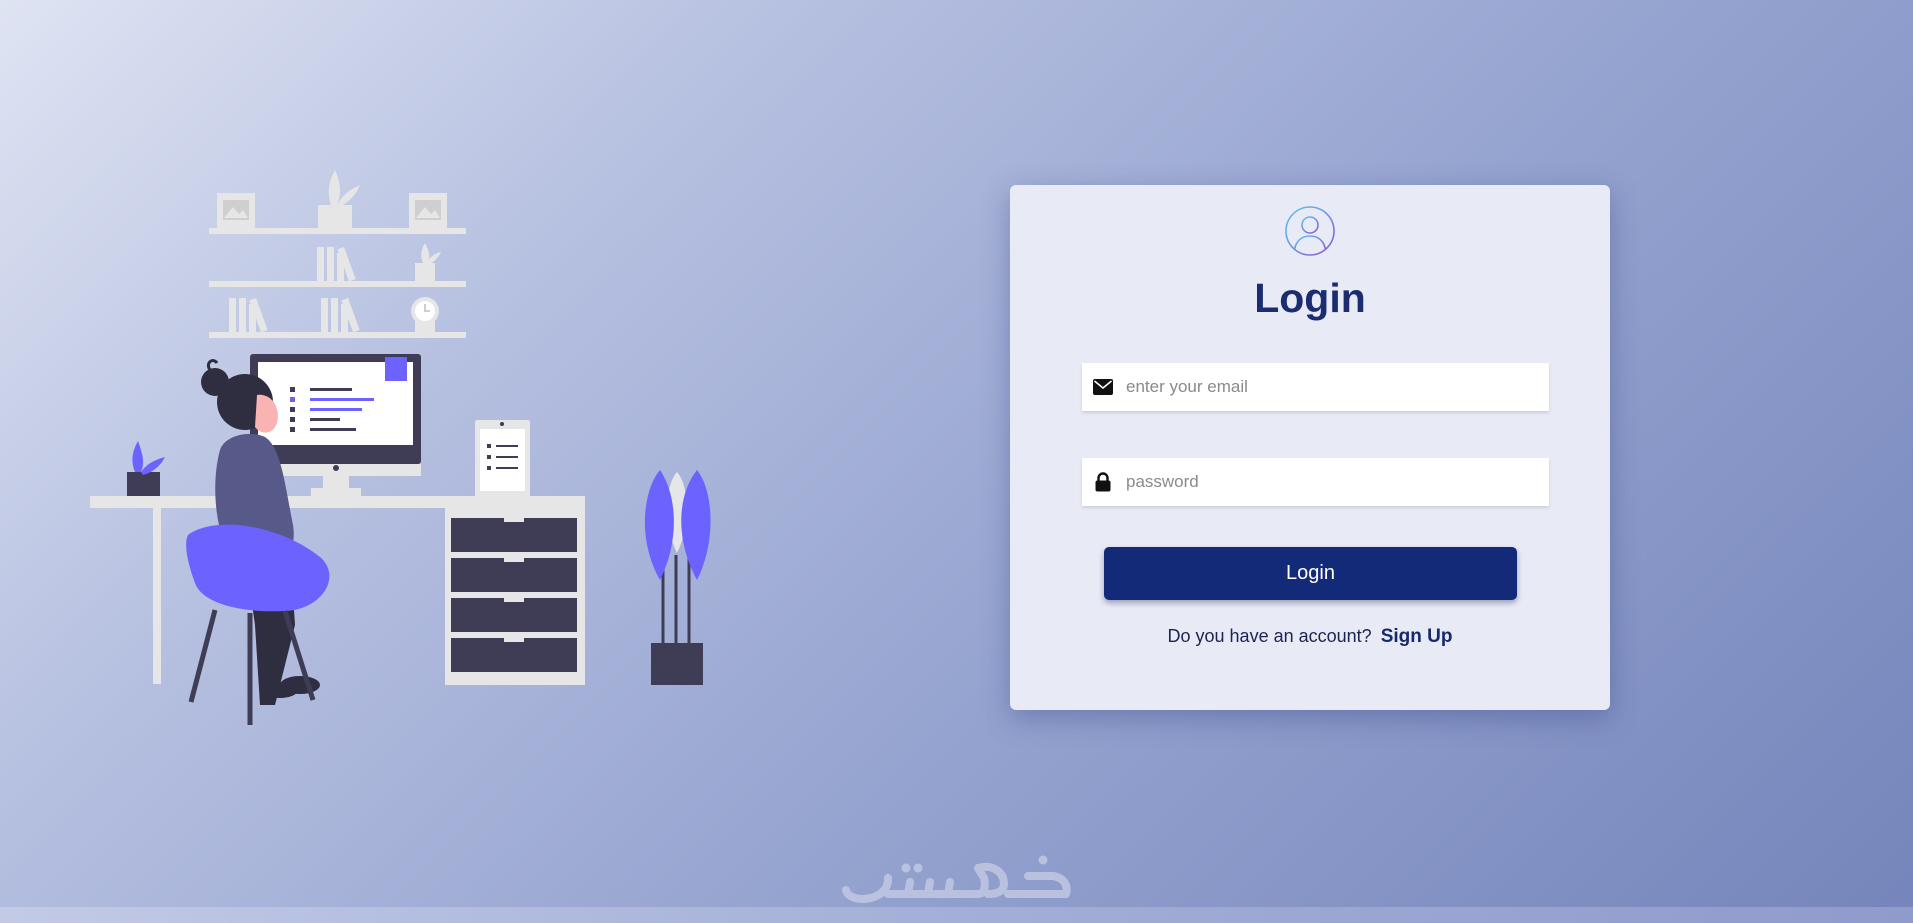  What do you see at coordinates (1337, 387) in the screenshot?
I see `email-input` at bounding box center [1337, 387].